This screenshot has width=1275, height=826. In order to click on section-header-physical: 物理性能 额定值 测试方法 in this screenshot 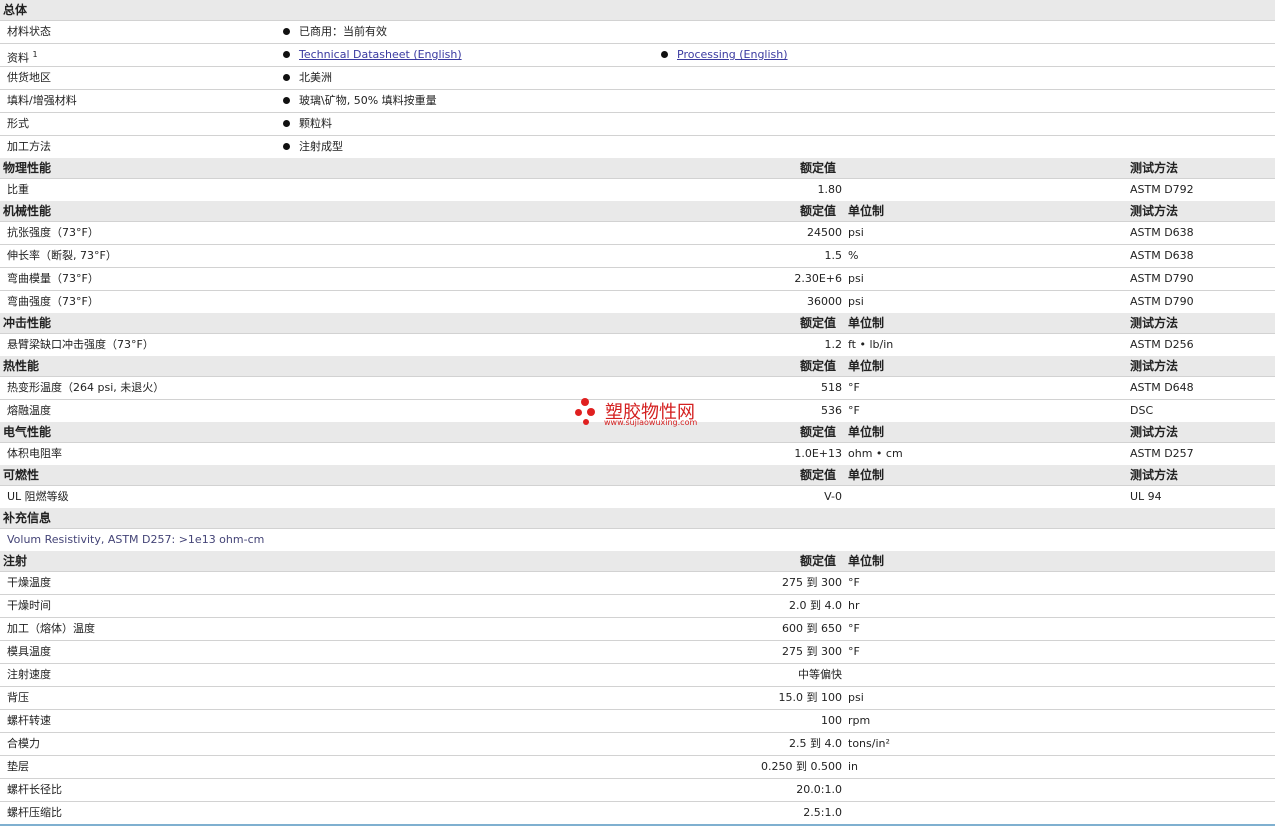, I will do `click(637, 168)`.